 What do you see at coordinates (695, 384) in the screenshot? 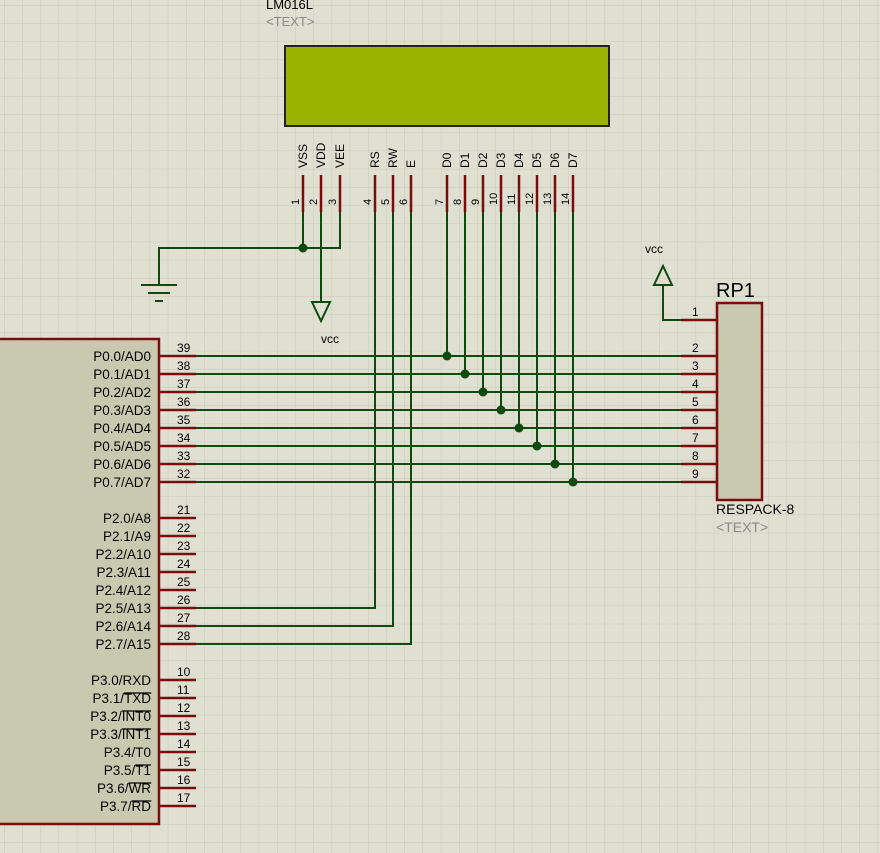
I see `rp1-pin-4-number: 4` at bounding box center [695, 384].